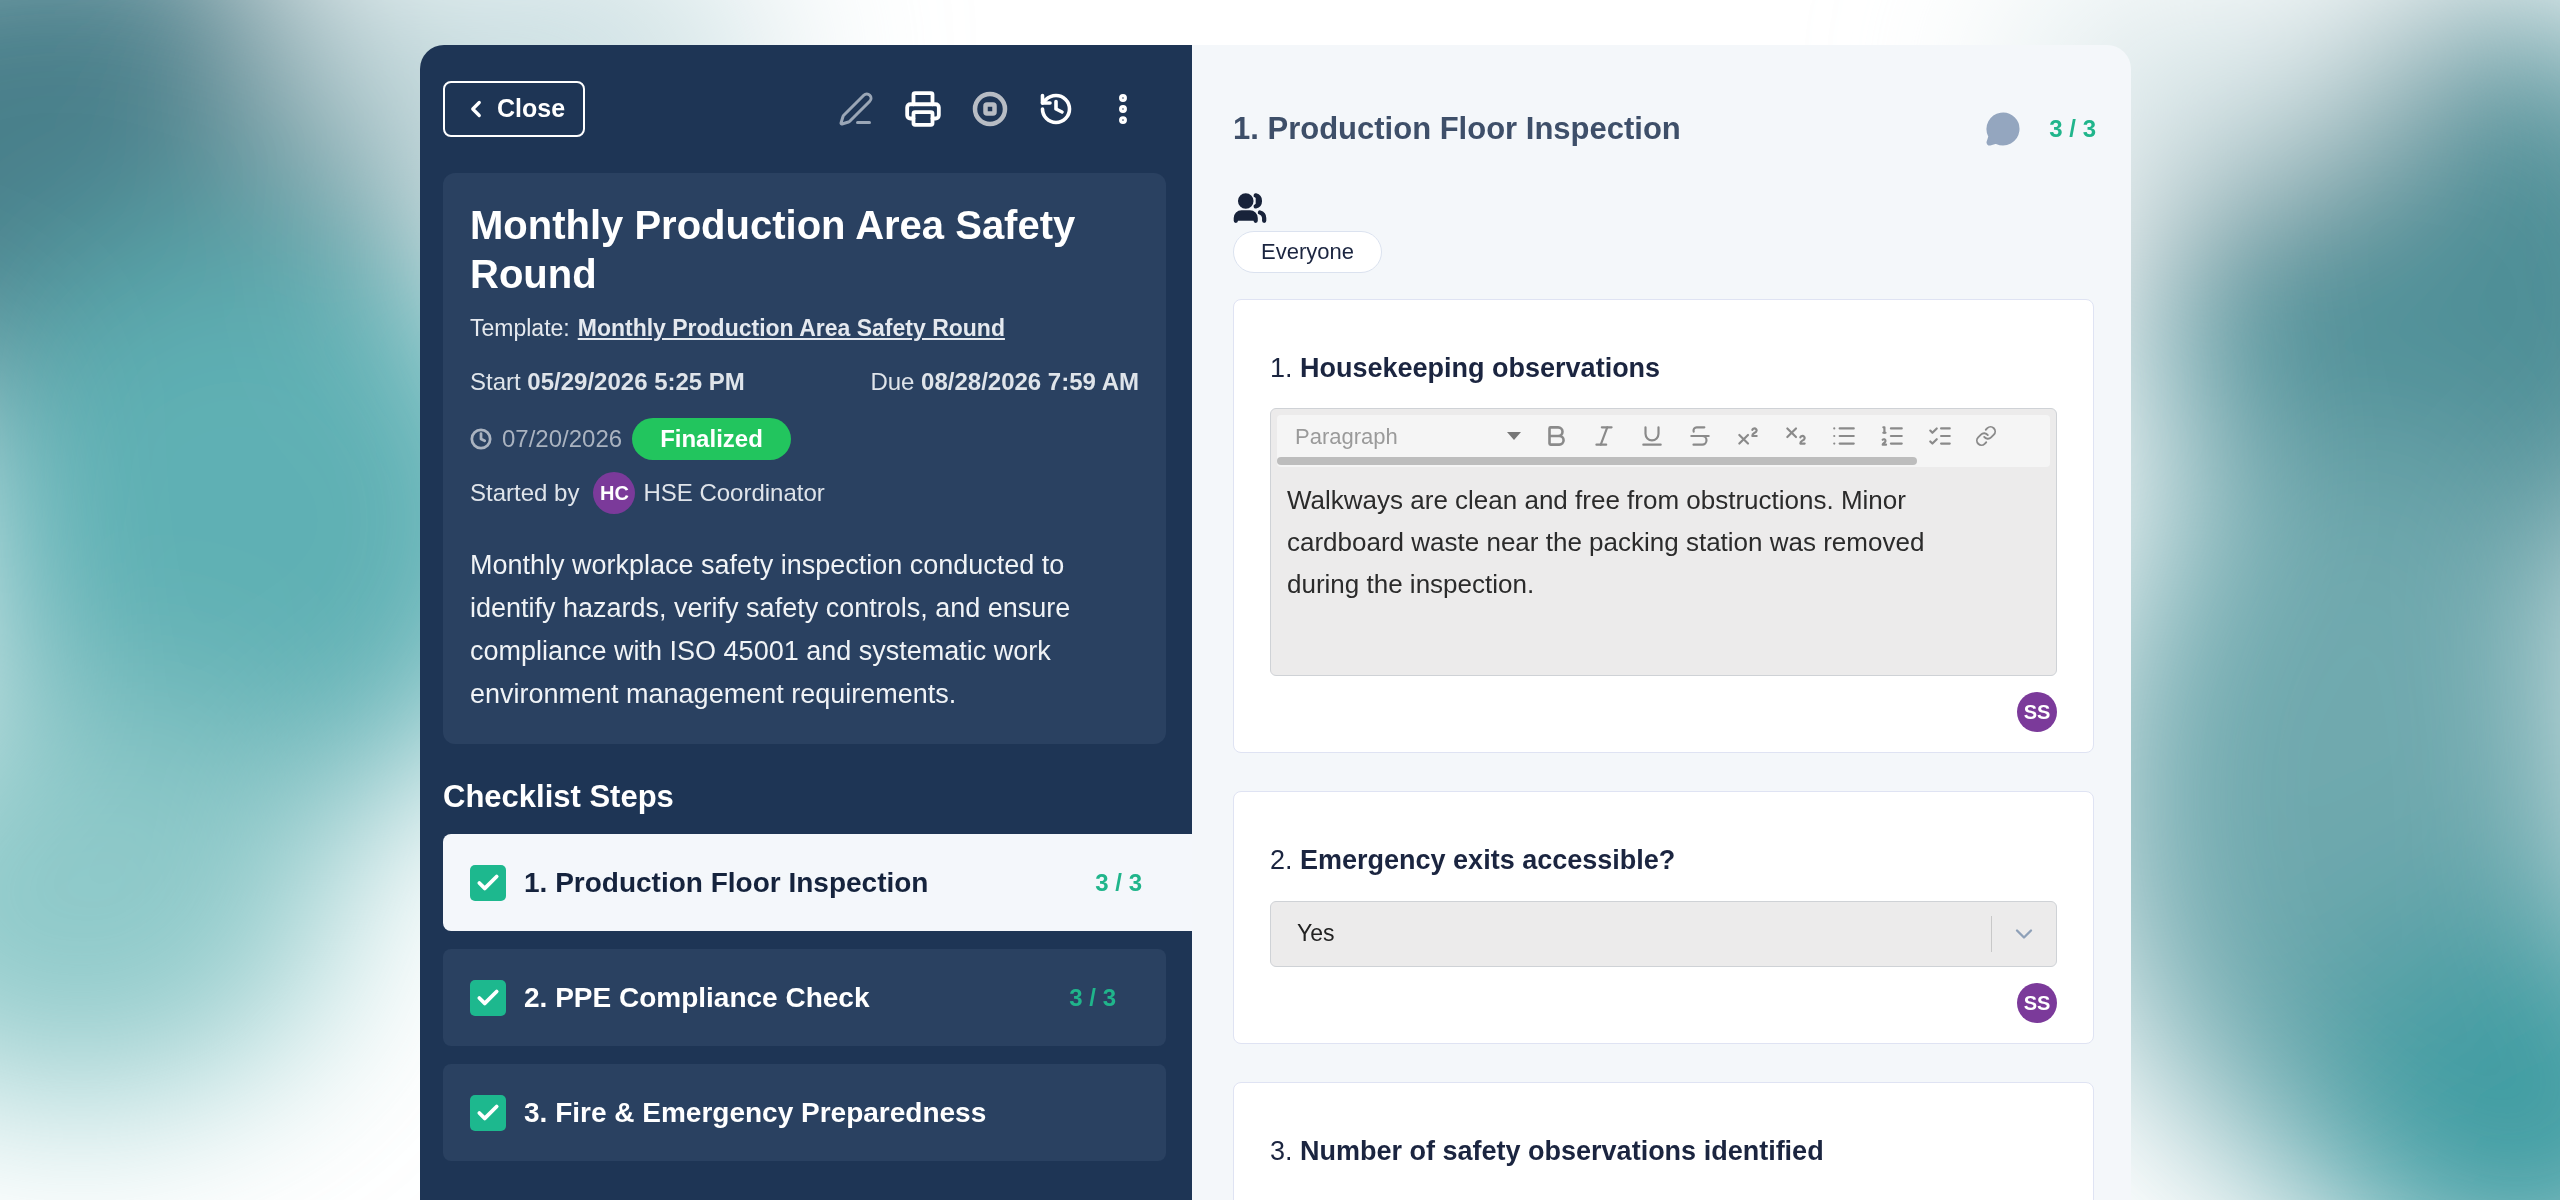  I want to click on link-icon, so click(1986, 436).